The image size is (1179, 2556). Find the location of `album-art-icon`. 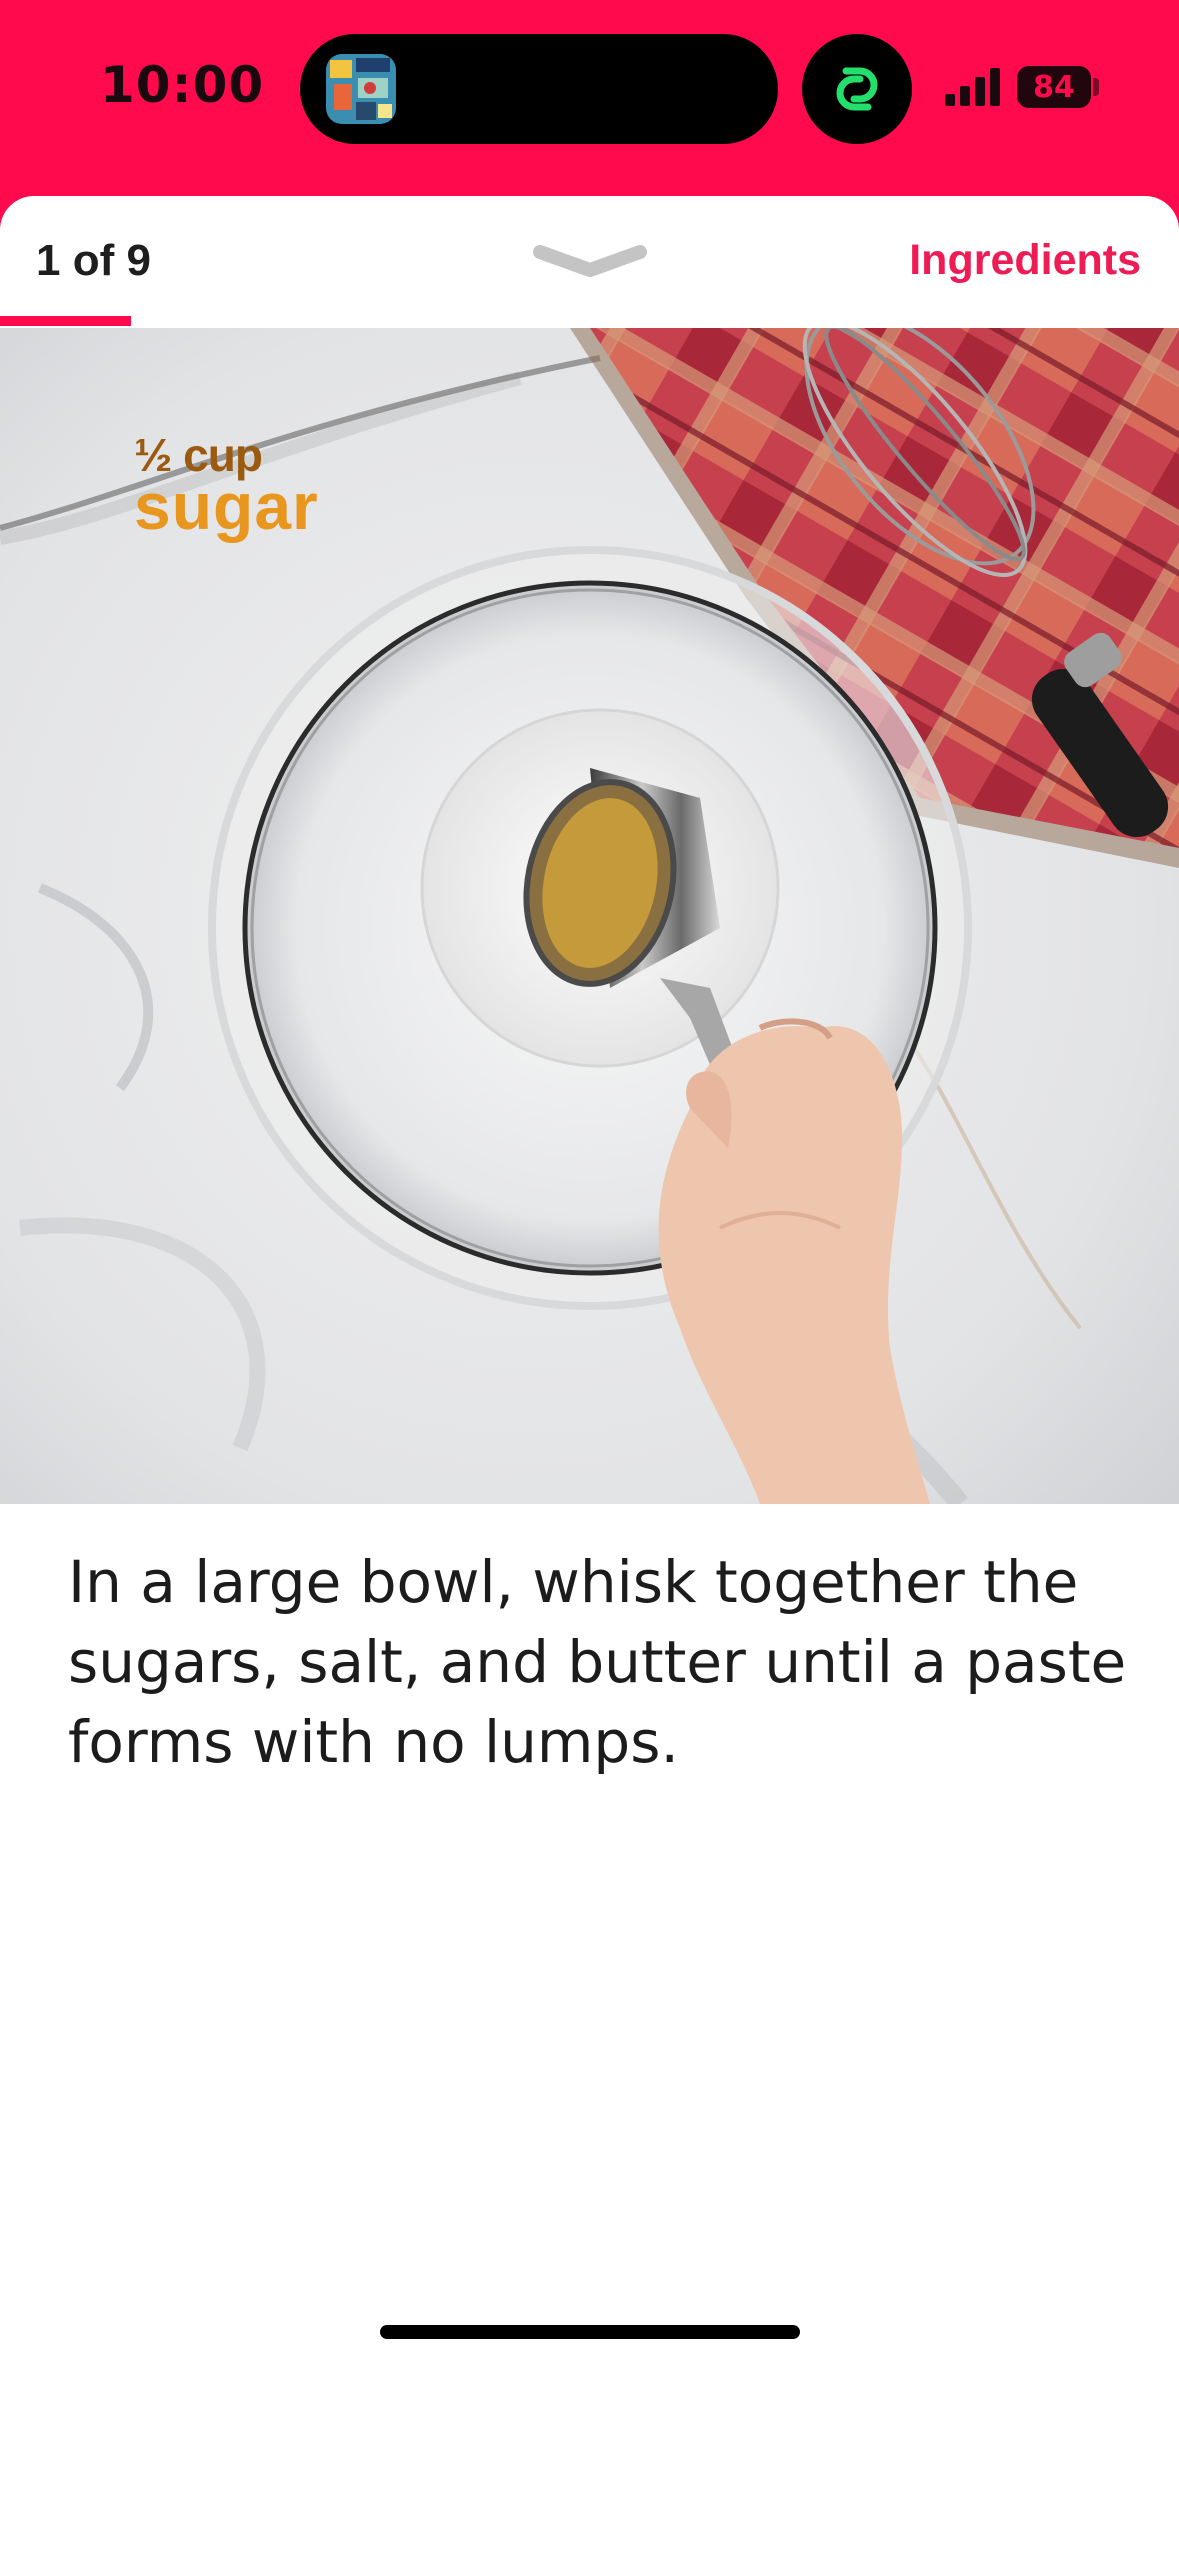

album-art-icon is located at coordinates (361, 89).